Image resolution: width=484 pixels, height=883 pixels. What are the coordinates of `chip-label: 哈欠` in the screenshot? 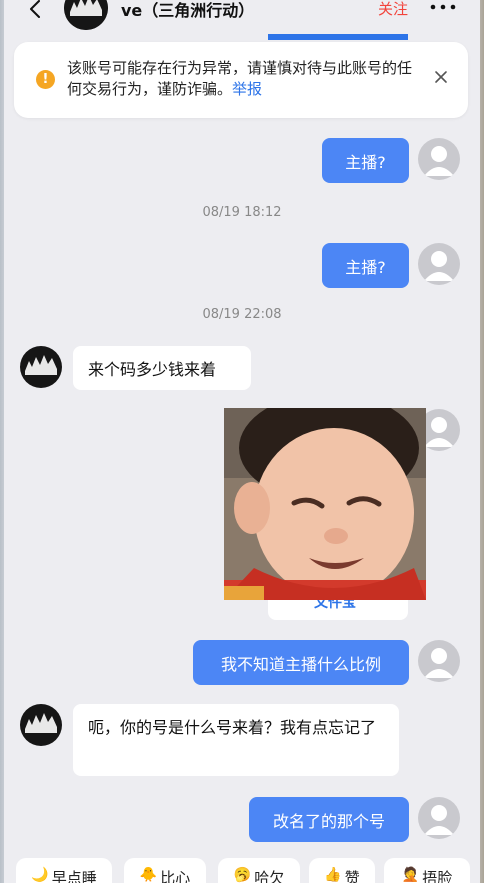 It's located at (269, 876).